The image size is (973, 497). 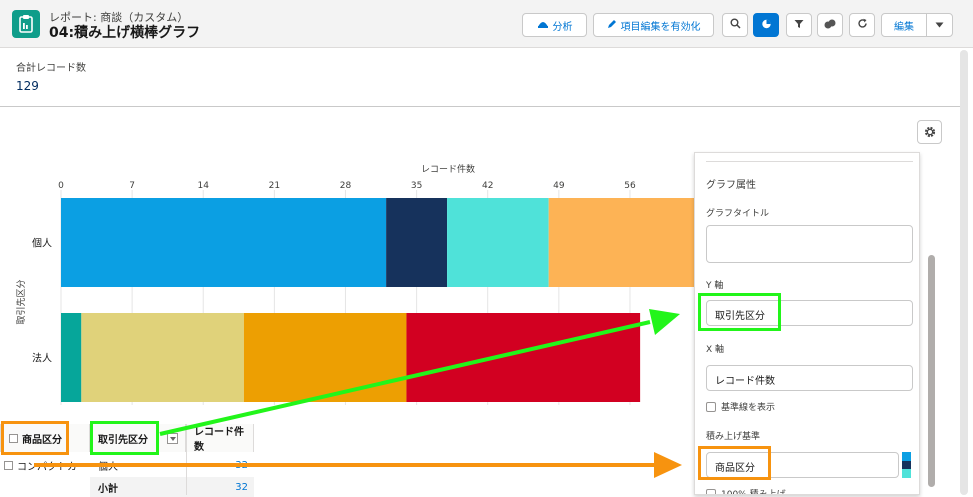 I want to click on green-arrow-line, so click(x=405, y=378).